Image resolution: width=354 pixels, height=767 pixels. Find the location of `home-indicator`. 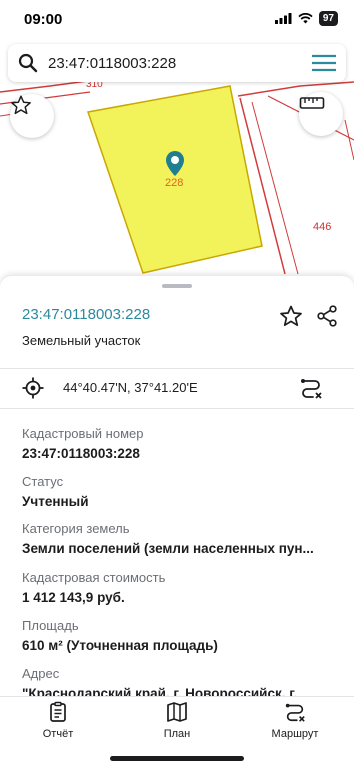

home-indicator is located at coordinates (177, 758).